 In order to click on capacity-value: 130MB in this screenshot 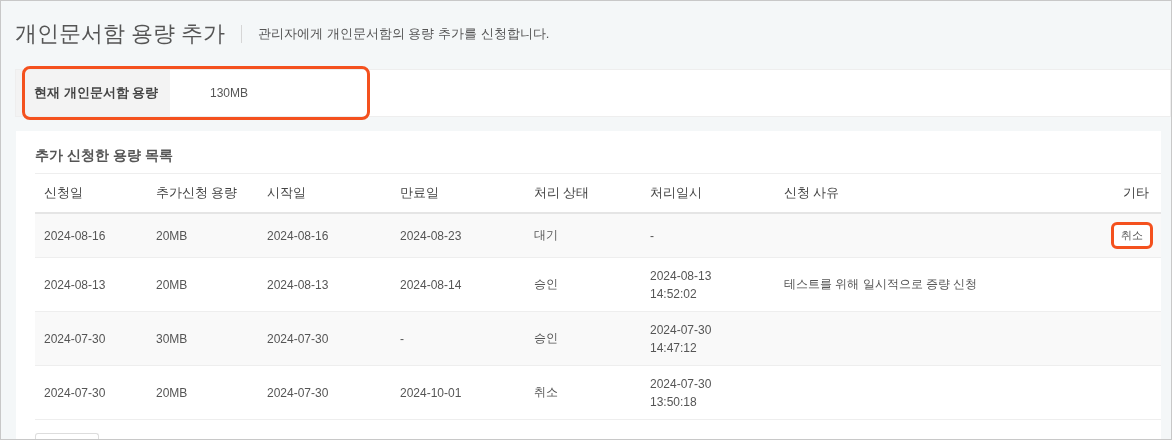, I will do `click(229, 93)`.